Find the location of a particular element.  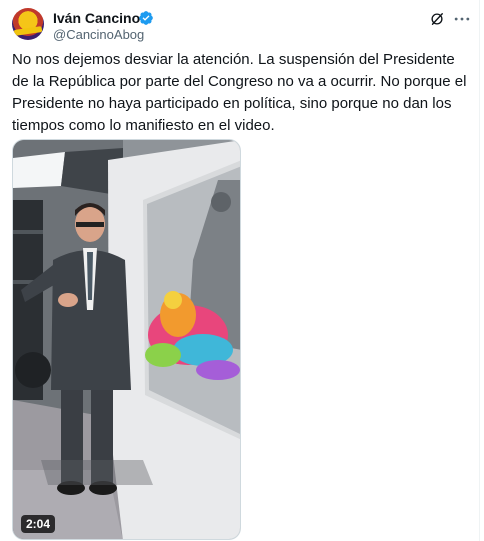

more-options-icon is located at coordinates (462, 19).